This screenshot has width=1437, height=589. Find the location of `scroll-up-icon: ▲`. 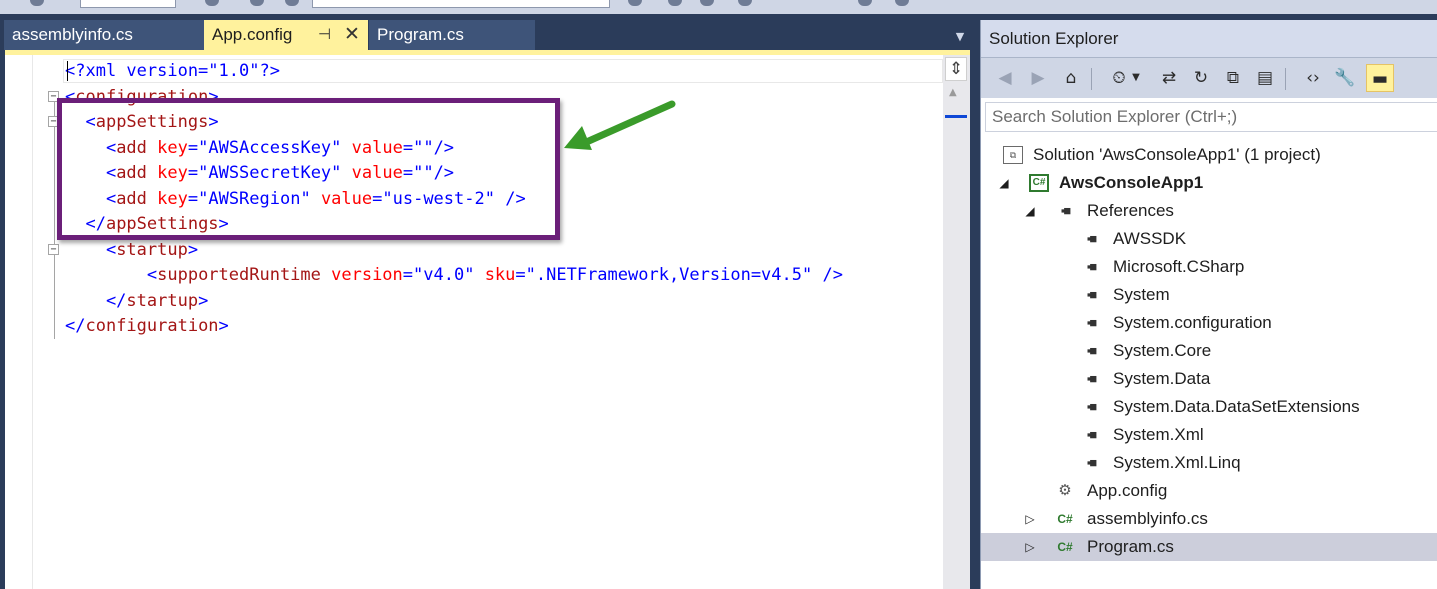

scroll-up-icon: ▲ is located at coordinates (953, 92).